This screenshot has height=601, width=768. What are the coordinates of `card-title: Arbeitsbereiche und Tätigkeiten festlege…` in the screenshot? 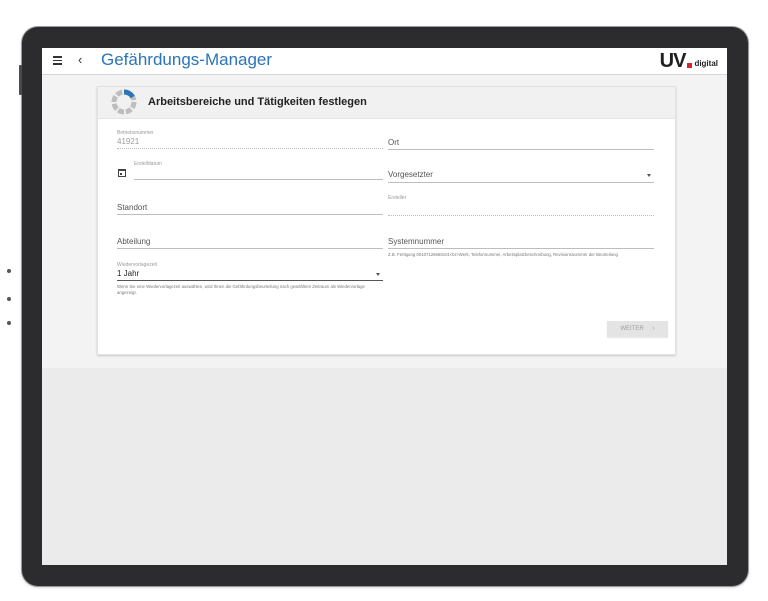 It's located at (257, 102).